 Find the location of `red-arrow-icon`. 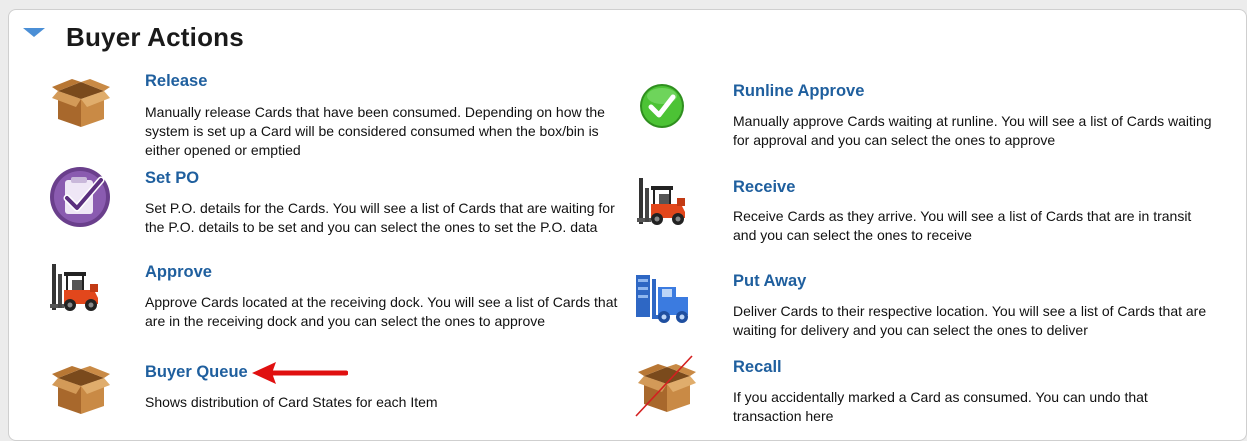

red-arrow-icon is located at coordinates (300, 373).